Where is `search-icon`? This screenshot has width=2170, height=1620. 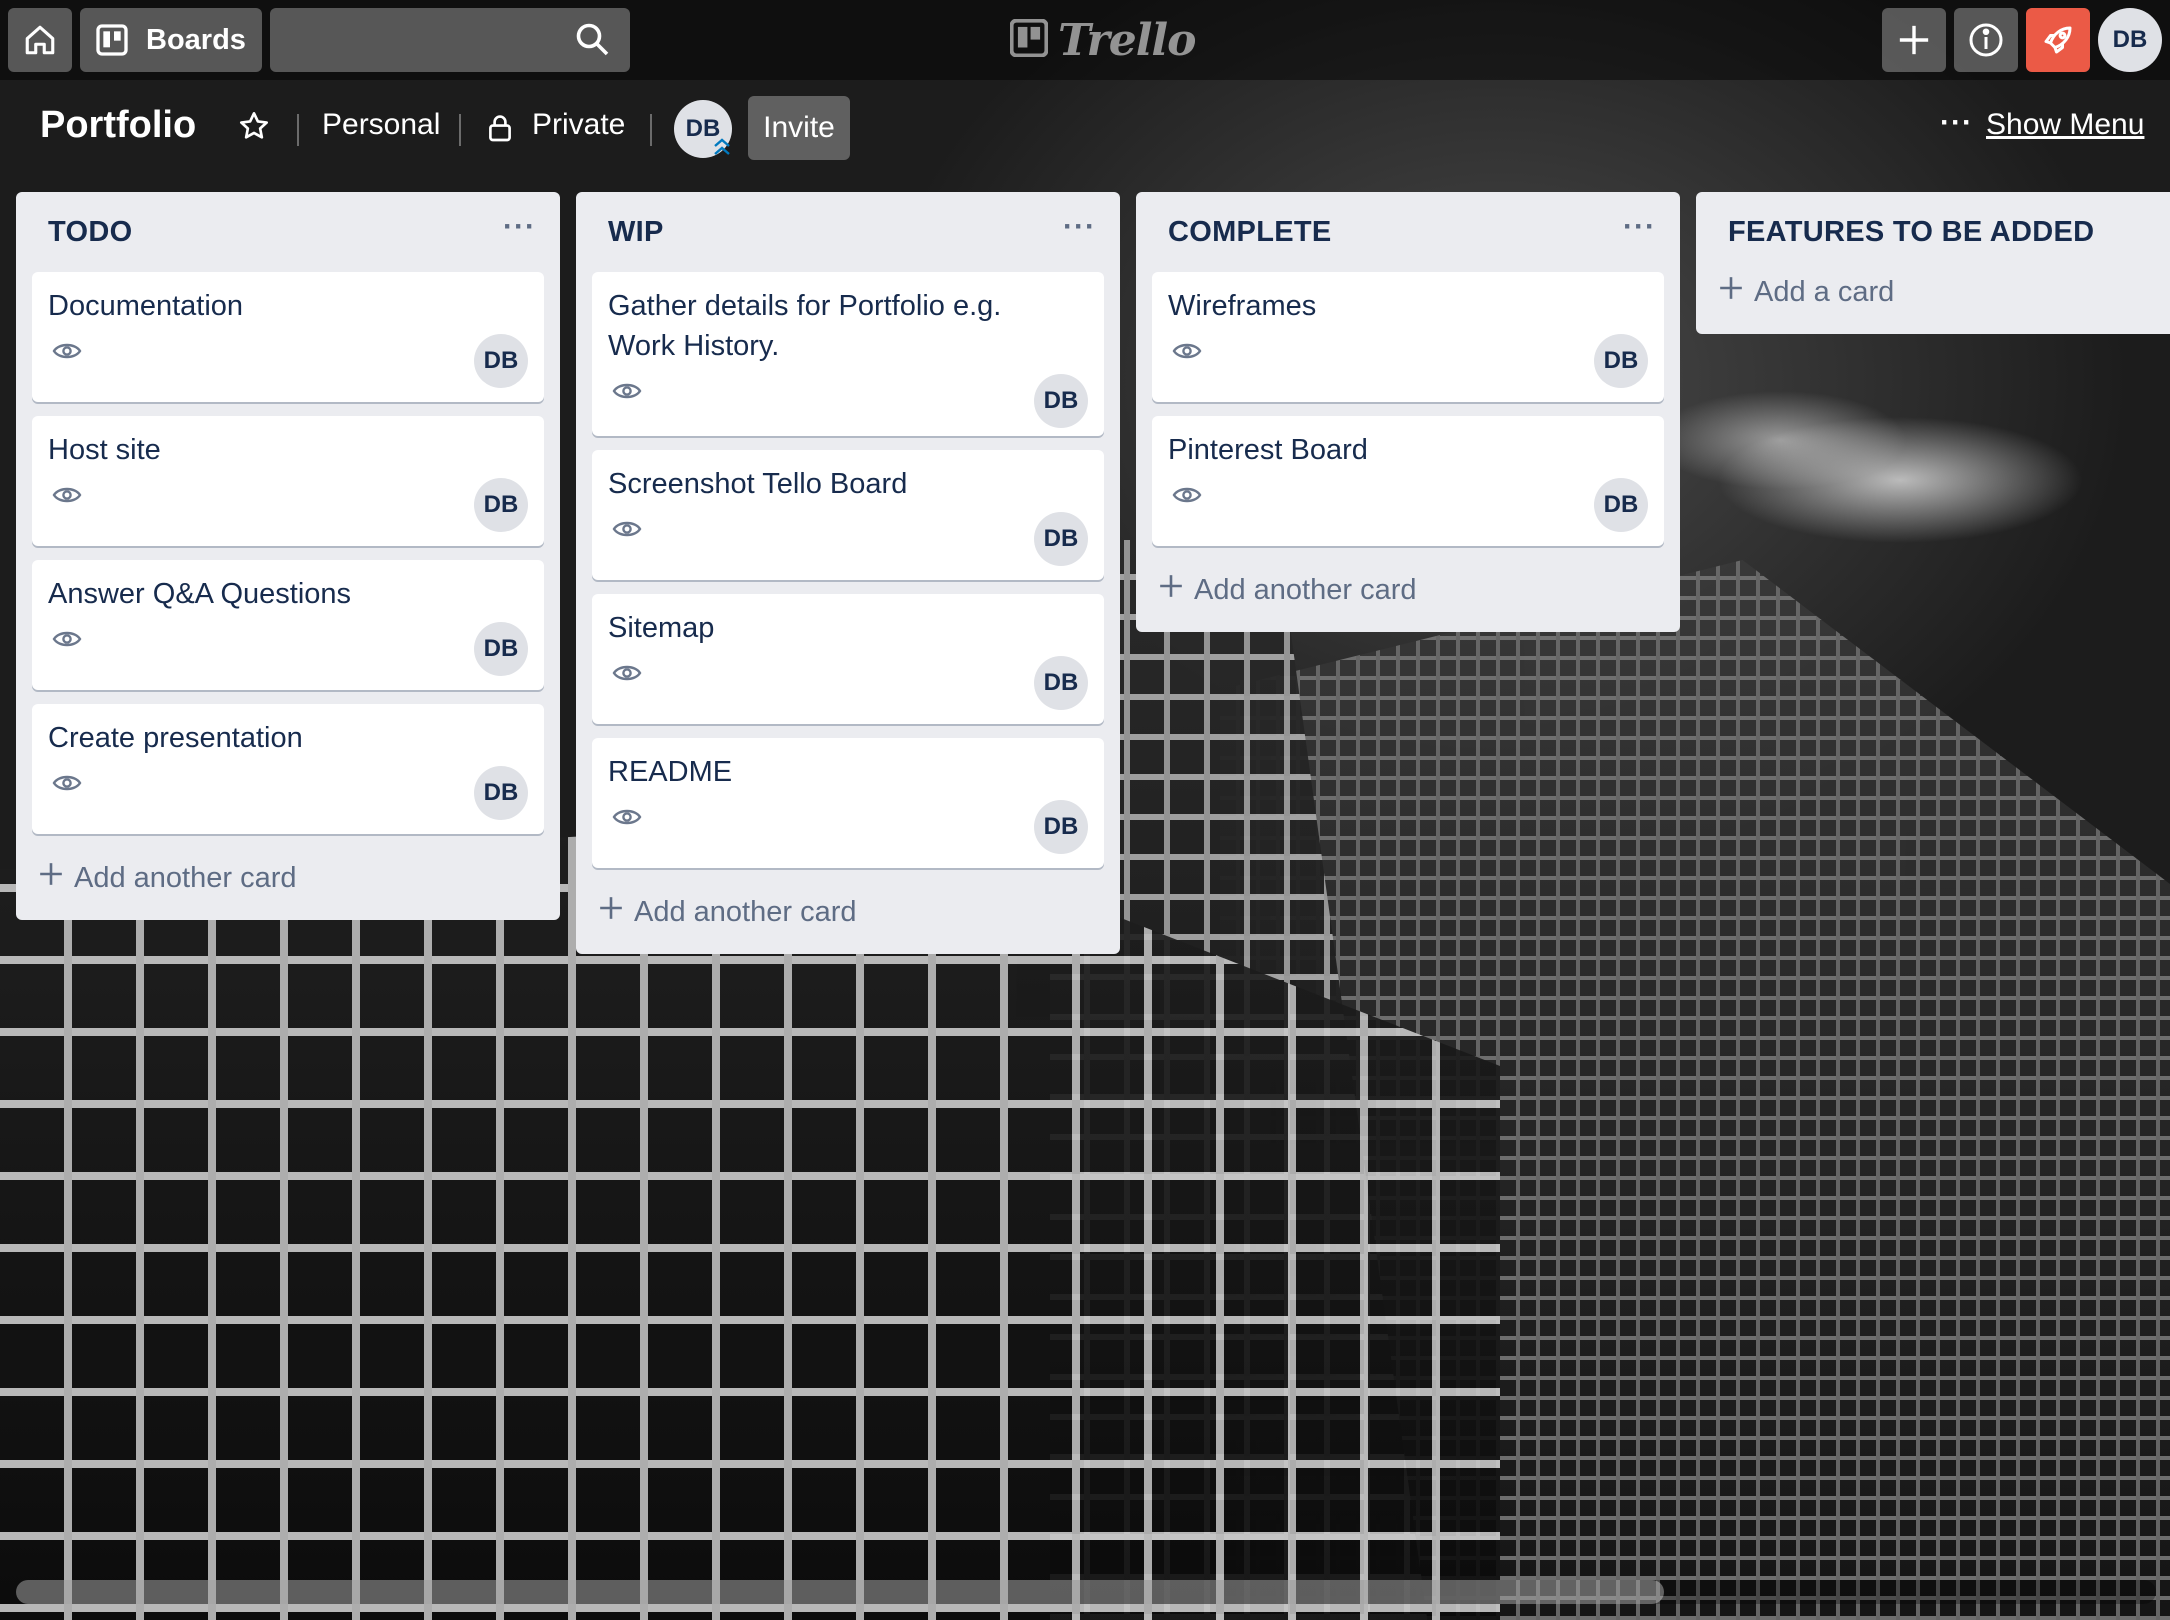
search-icon is located at coordinates (592, 41).